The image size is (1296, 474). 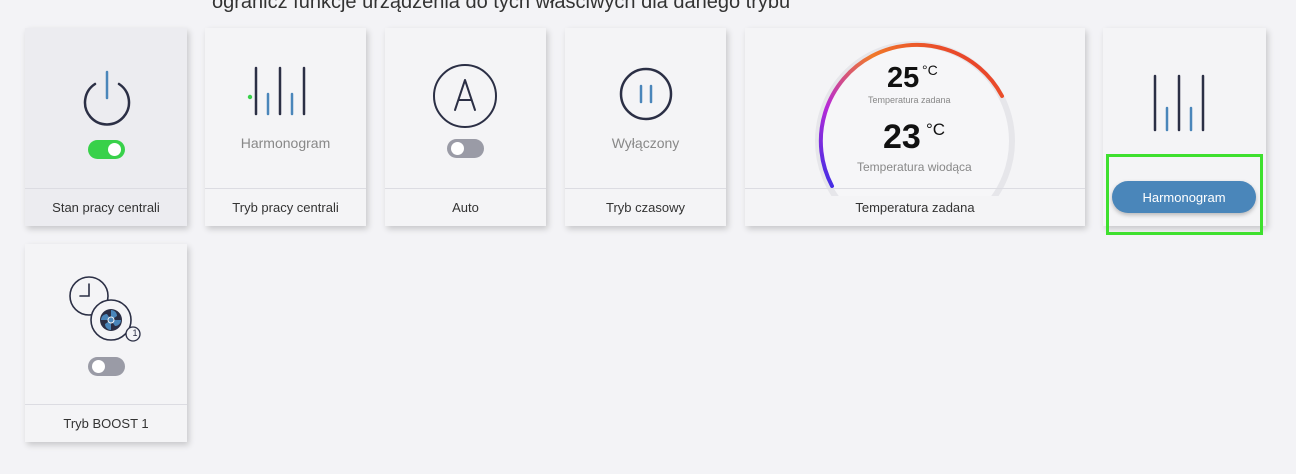 I want to click on timer-mode-value: Wyłączony, so click(x=645, y=143).